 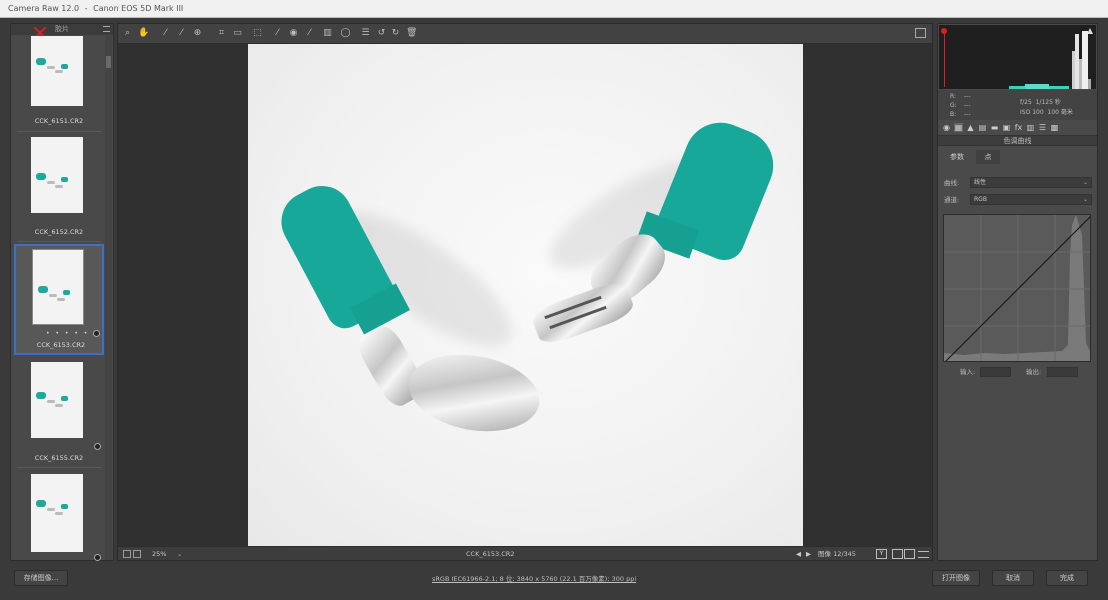 I want to click on b-value: ---, so click(x=967, y=114).